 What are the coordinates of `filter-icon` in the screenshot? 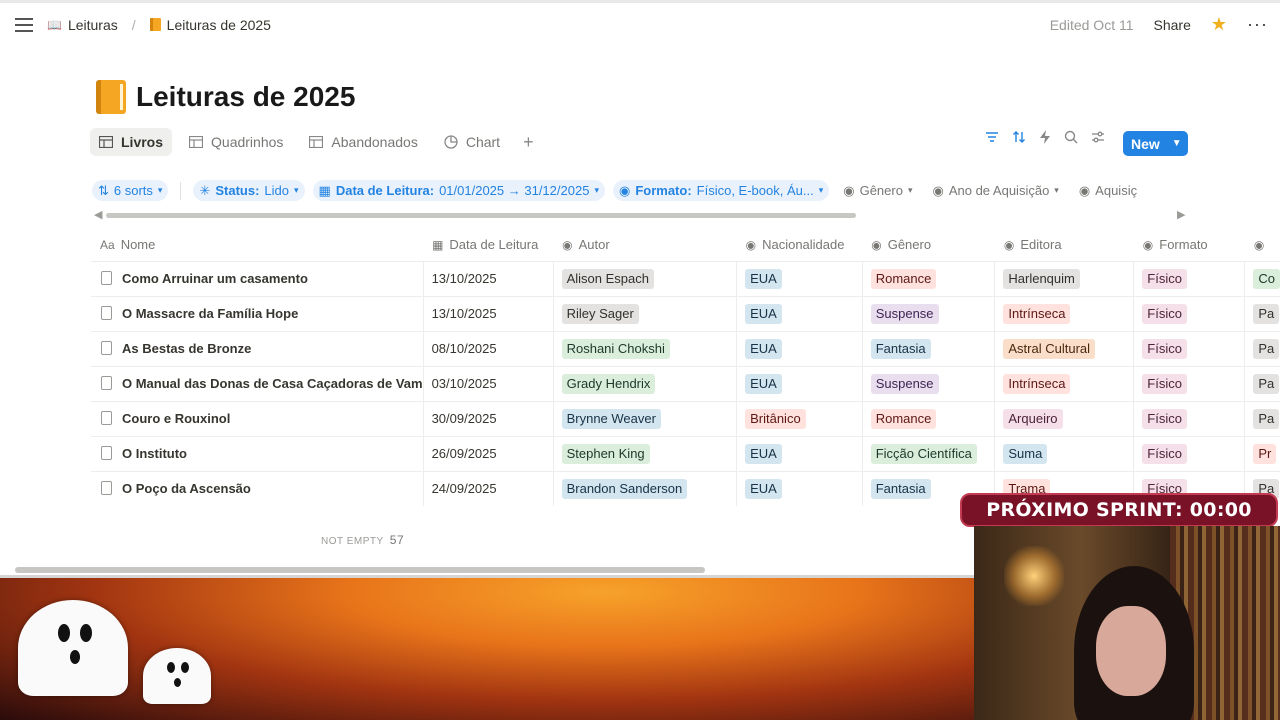 It's located at (992, 137).